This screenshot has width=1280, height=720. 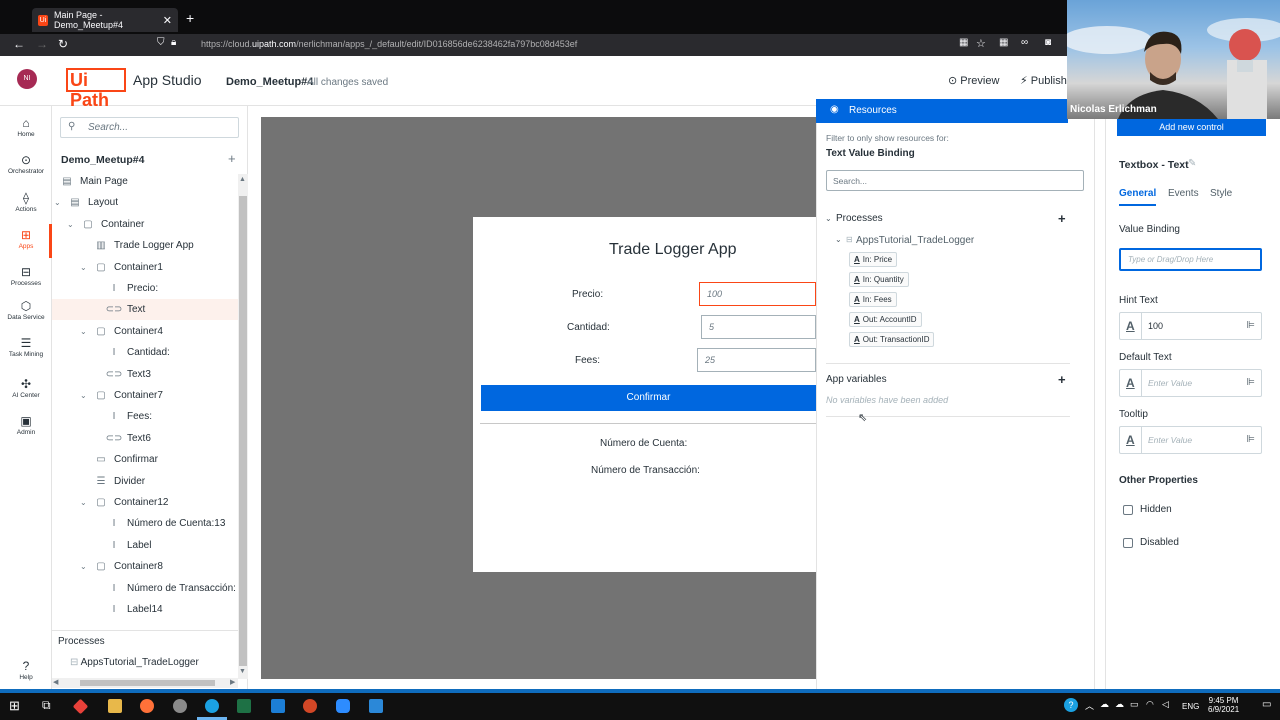 What do you see at coordinates (232, 682) in the screenshot?
I see `scroll-right-icon: ▶` at bounding box center [232, 682].